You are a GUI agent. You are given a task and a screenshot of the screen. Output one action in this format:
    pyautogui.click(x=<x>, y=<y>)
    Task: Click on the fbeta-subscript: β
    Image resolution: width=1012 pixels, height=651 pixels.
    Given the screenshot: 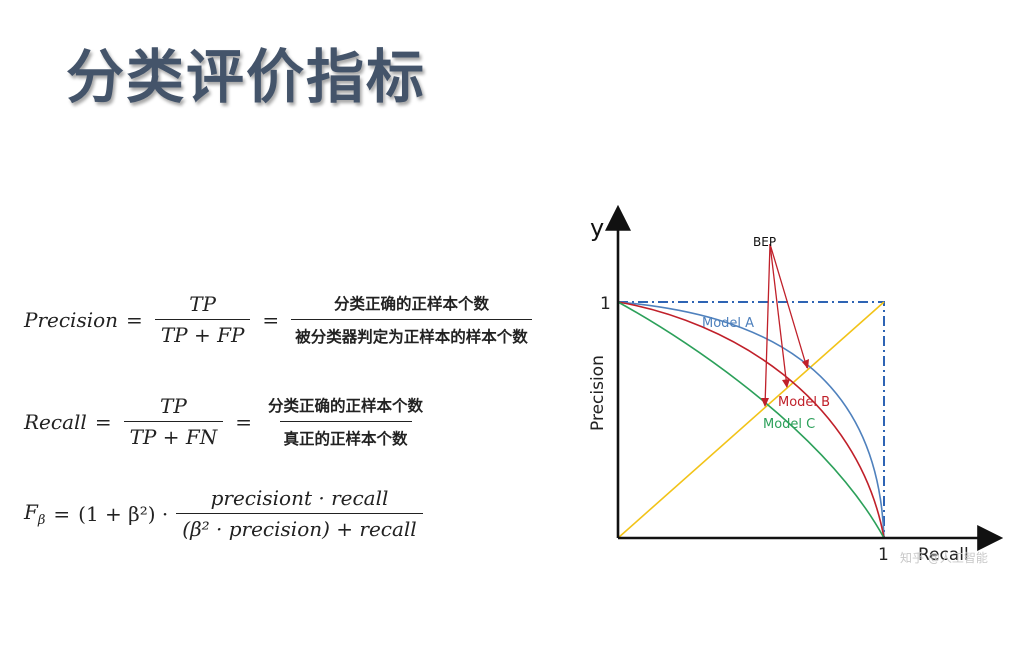 What is the action you would take?
    pyautogui.click(x=41, y=520)
    